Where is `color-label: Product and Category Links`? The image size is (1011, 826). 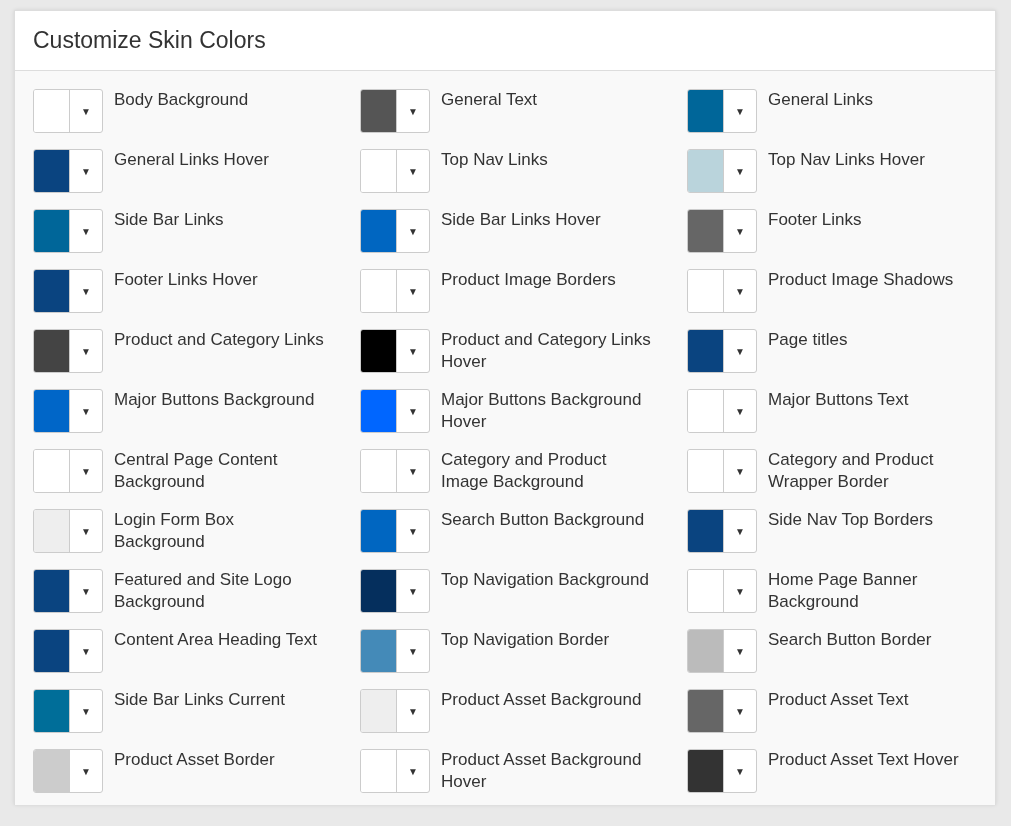 color-label: Product and Category Links is located at coordinates (219, 340).